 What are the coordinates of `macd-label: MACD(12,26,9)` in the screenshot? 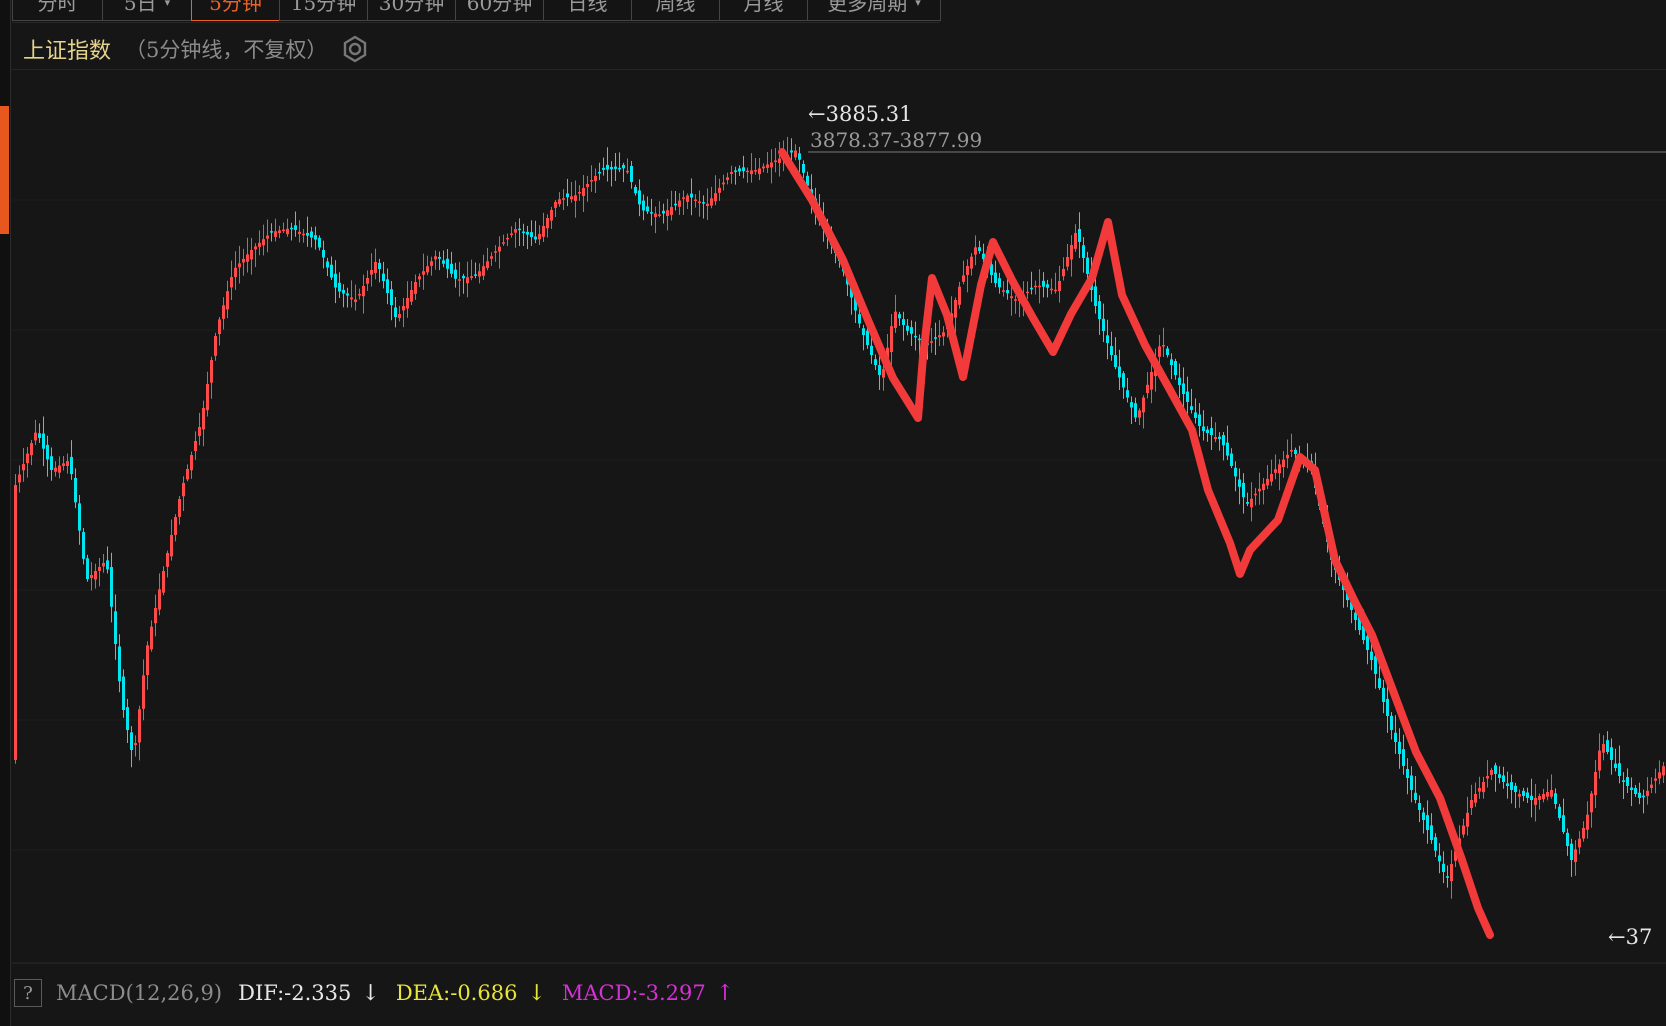 It's located at (139, 993).